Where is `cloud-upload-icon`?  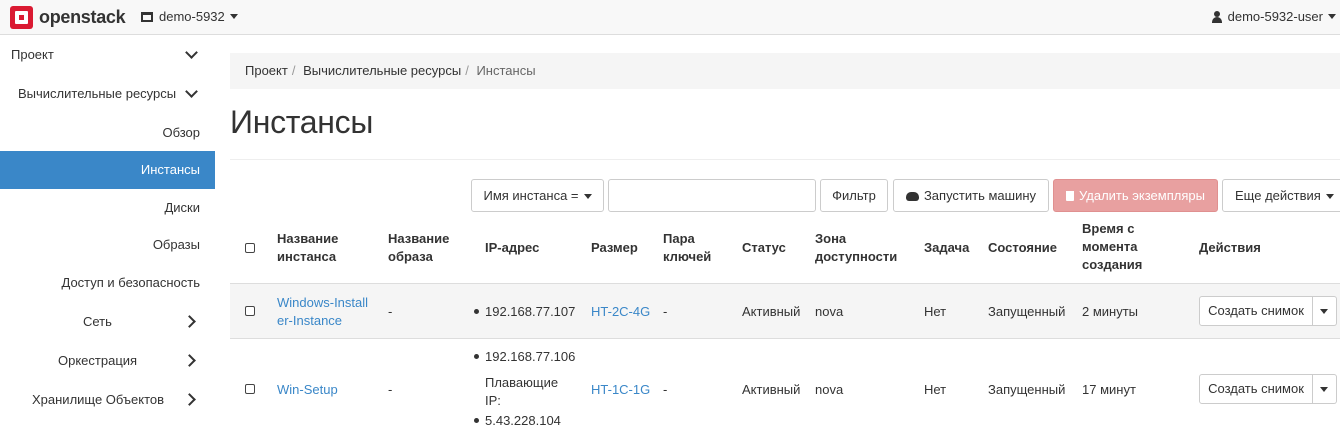 cloud-upload-icon is located at coordinates (912, 196).